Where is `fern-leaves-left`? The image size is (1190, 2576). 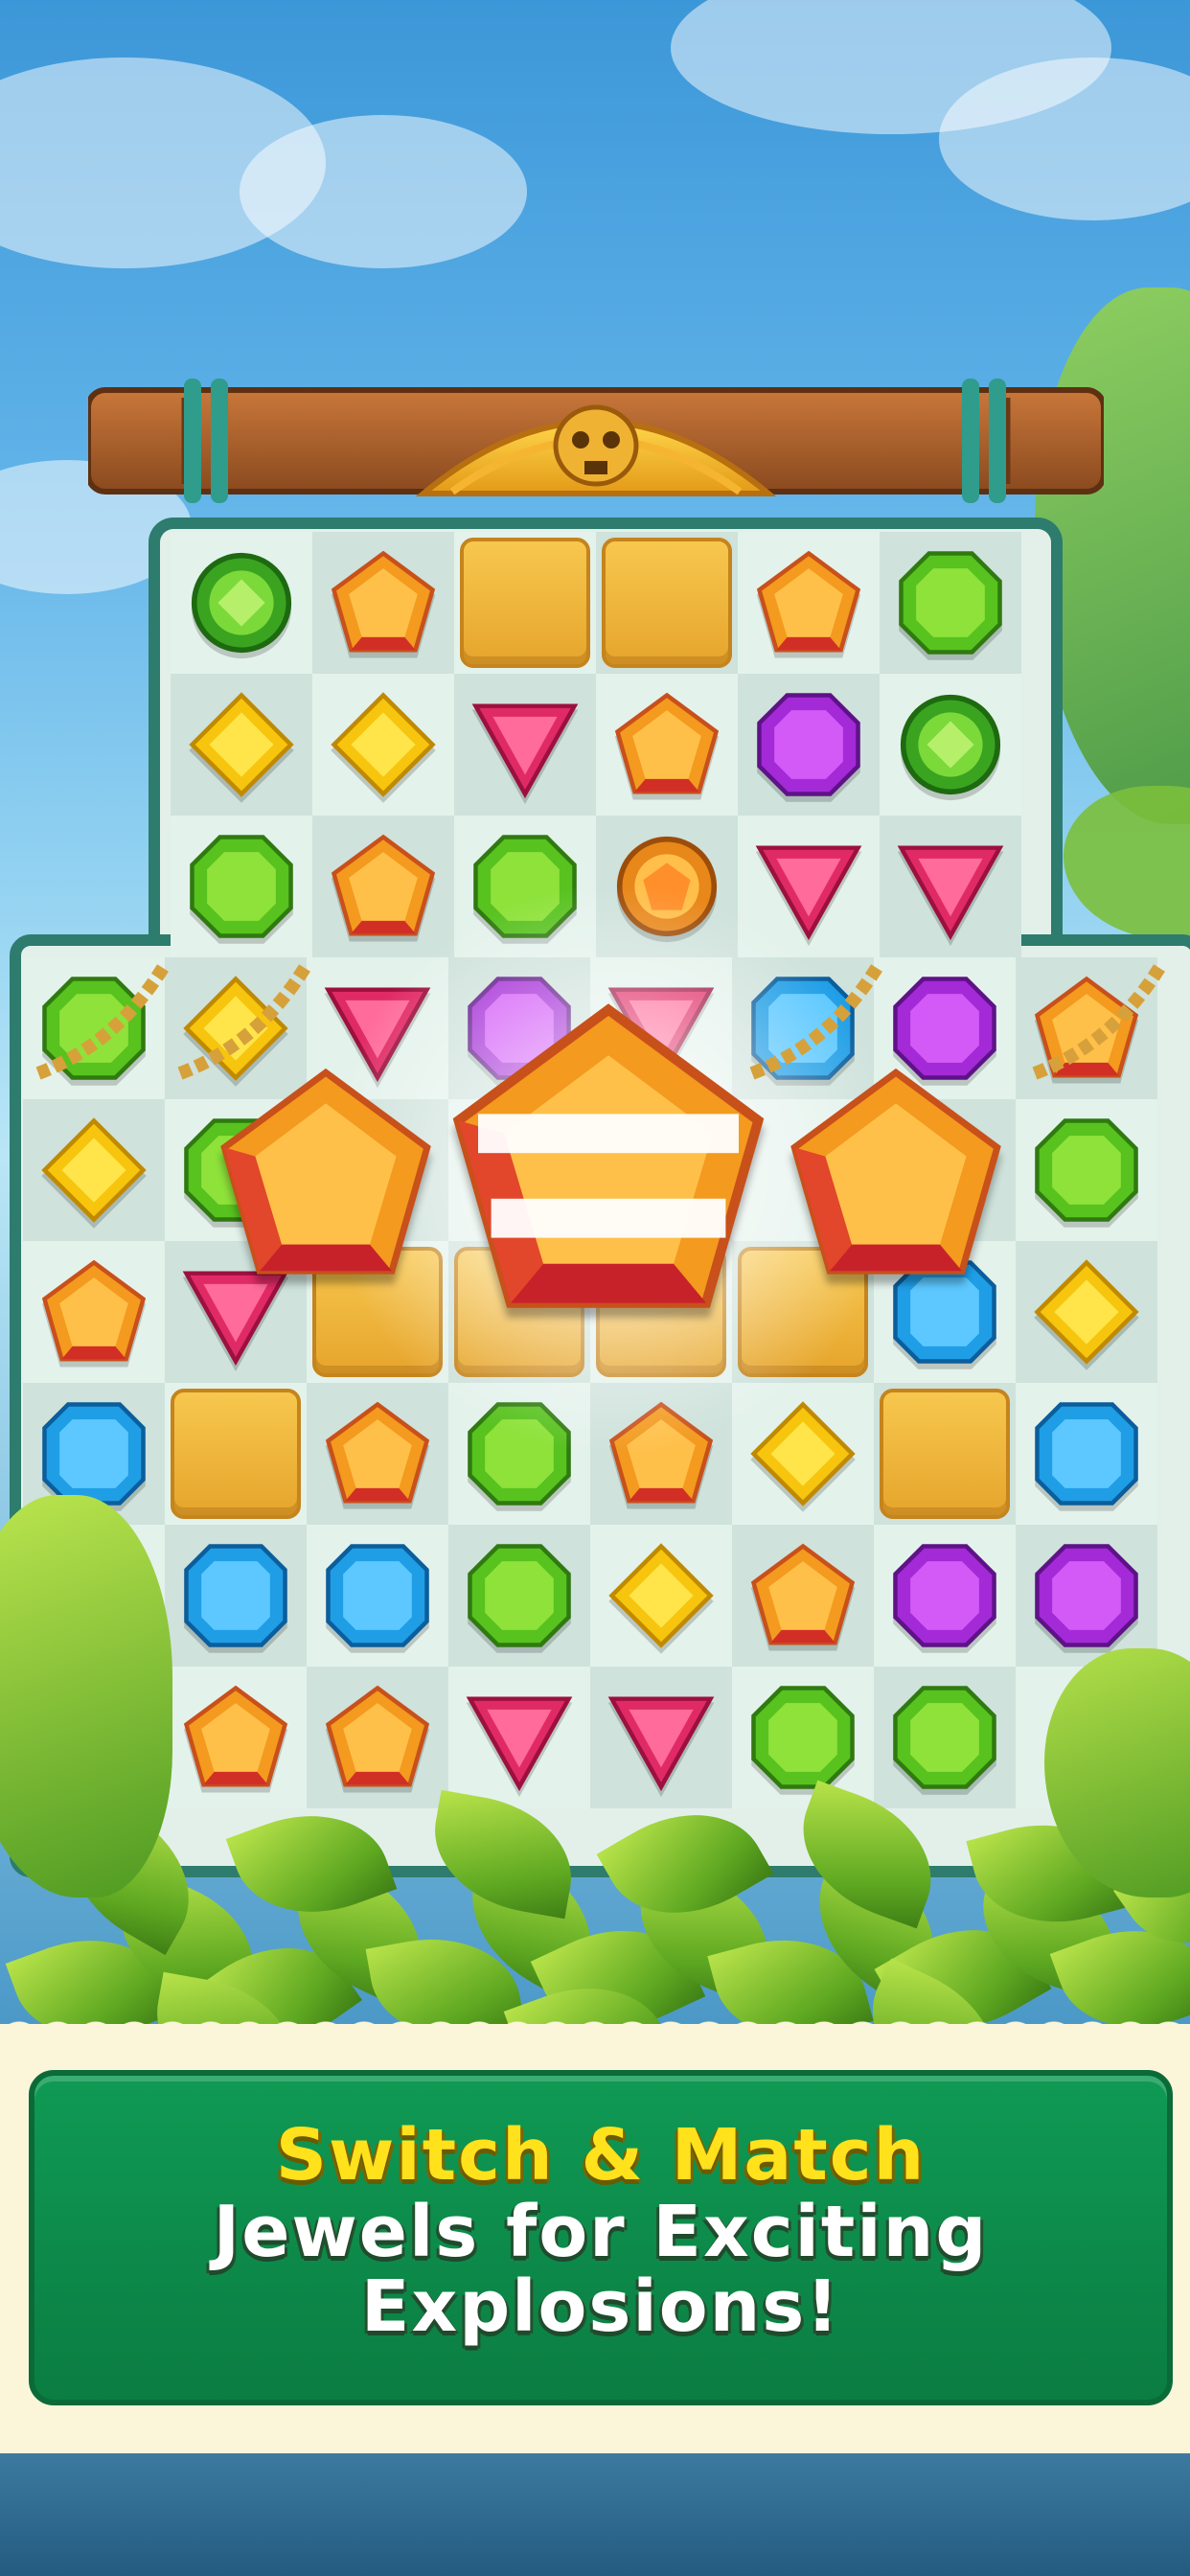
fern-leaves-left is located at coordinates (86, 1696).